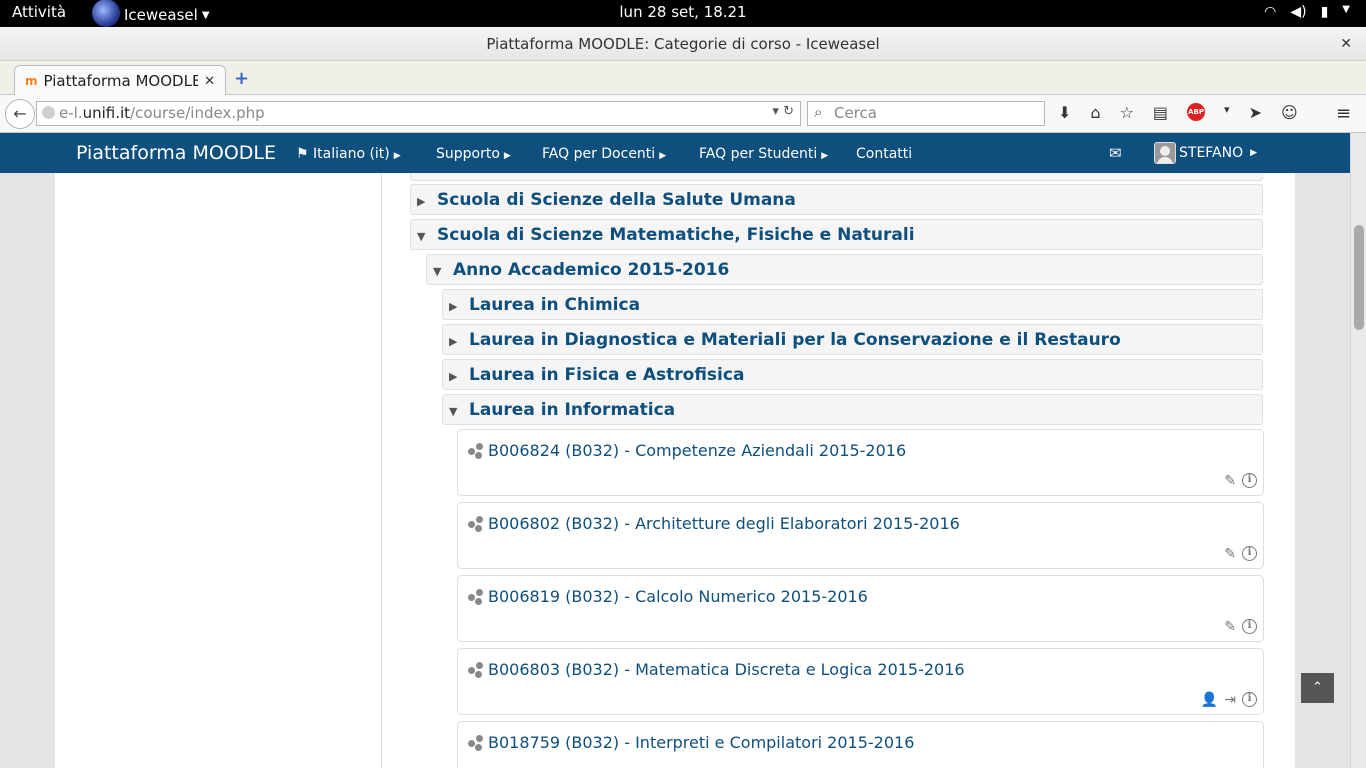  Describe the element at coordinates (572, 410) in the screenshot. I see `category-label: Laurea in Informatica` at that location.